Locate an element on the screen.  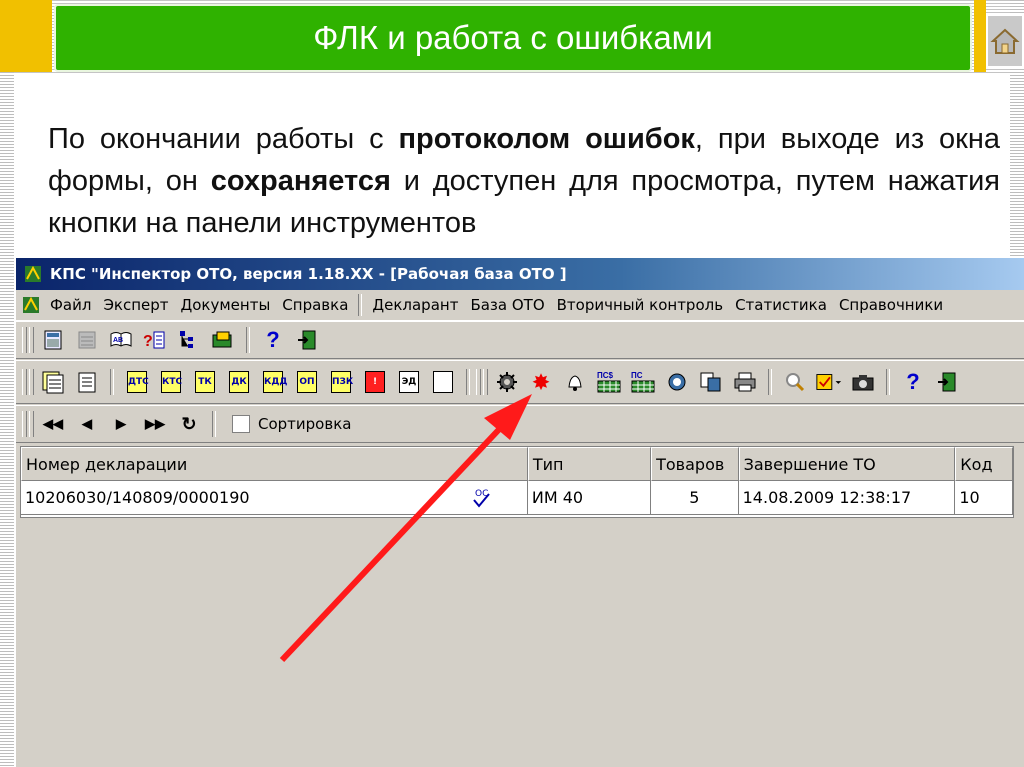
col-header-number: Номер декларации is located at coordinates (274, 464).